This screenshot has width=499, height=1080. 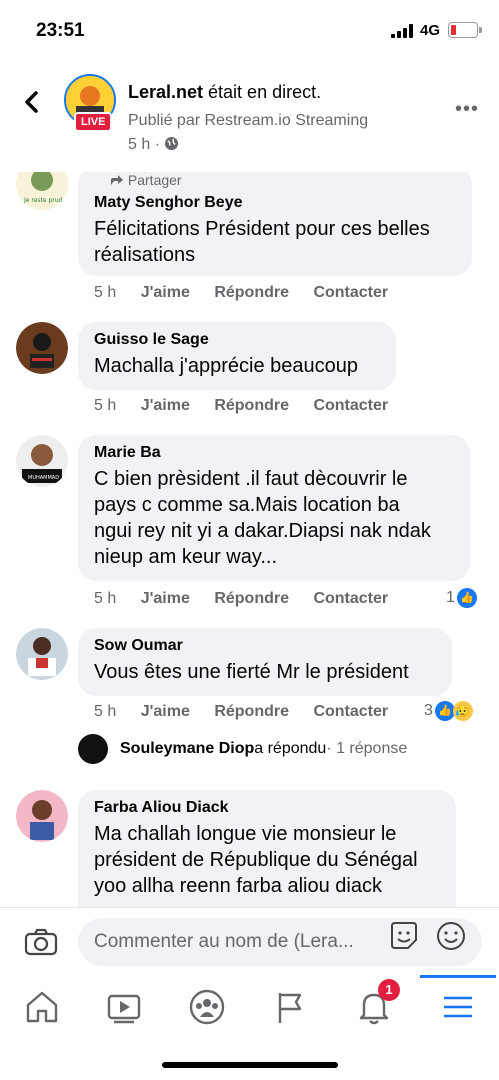 I want to click on video-icon, so click(x=124, y=1007).